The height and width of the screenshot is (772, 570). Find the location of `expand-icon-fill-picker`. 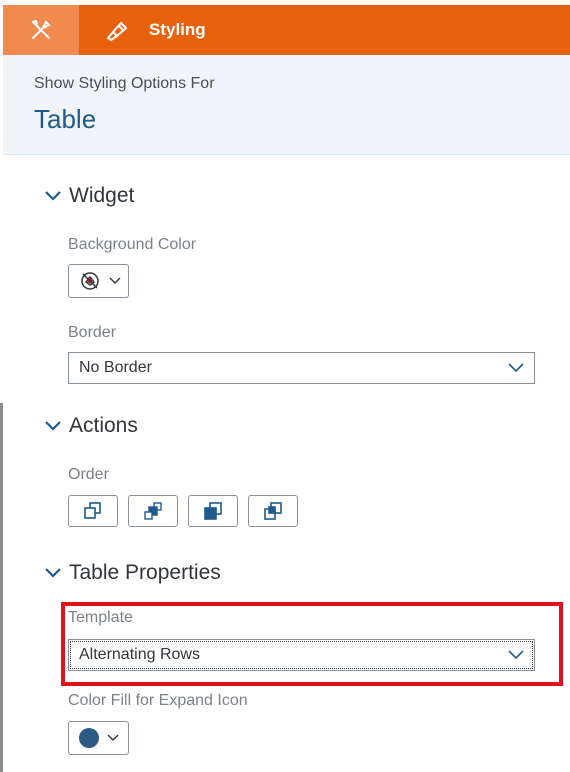

expand-icon-fill-picker is located at coordinates (98, 738).